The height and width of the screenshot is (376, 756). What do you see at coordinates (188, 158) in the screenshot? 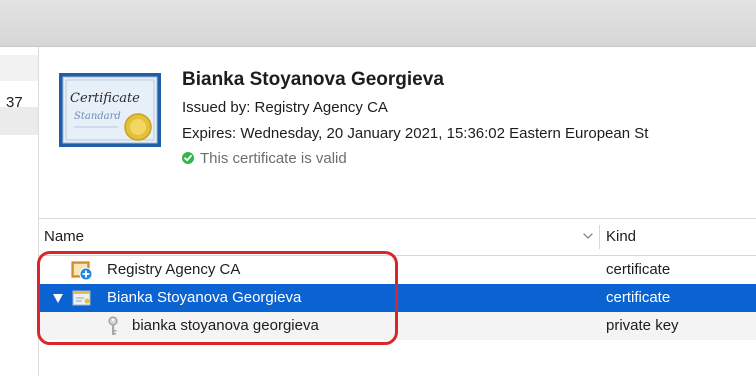
I see `checkmark-icon` at bounding box center [188, 158].